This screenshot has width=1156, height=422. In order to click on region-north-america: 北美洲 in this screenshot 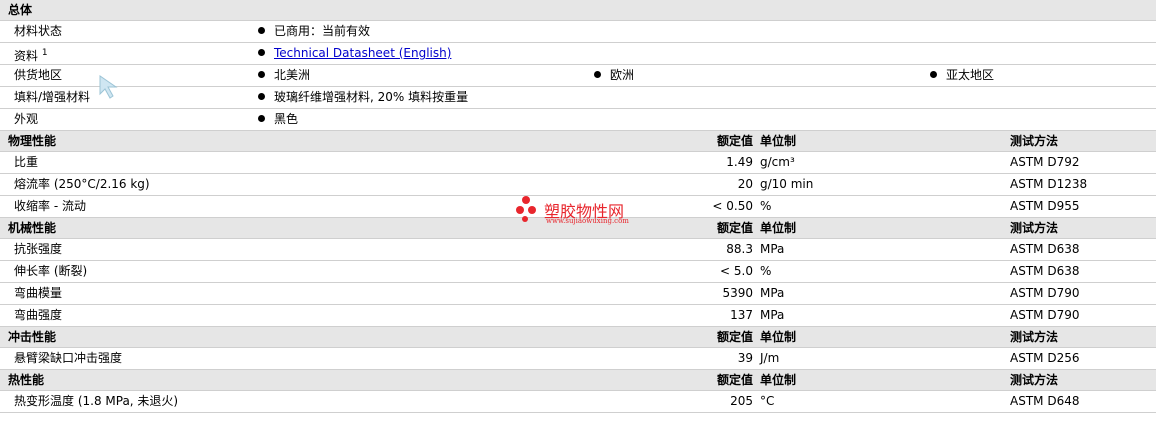, I will do `click(292, 75)`.